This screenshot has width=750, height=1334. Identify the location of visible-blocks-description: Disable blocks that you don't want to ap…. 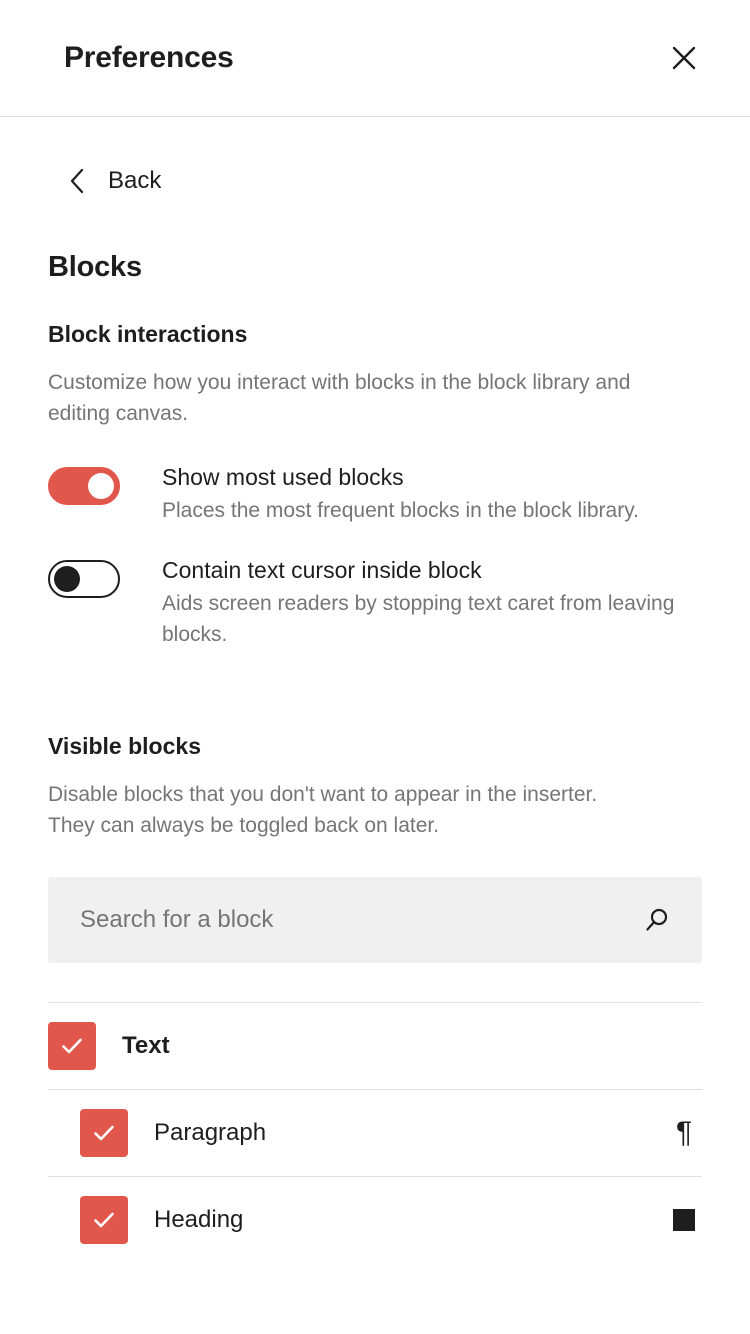
(323, 810).